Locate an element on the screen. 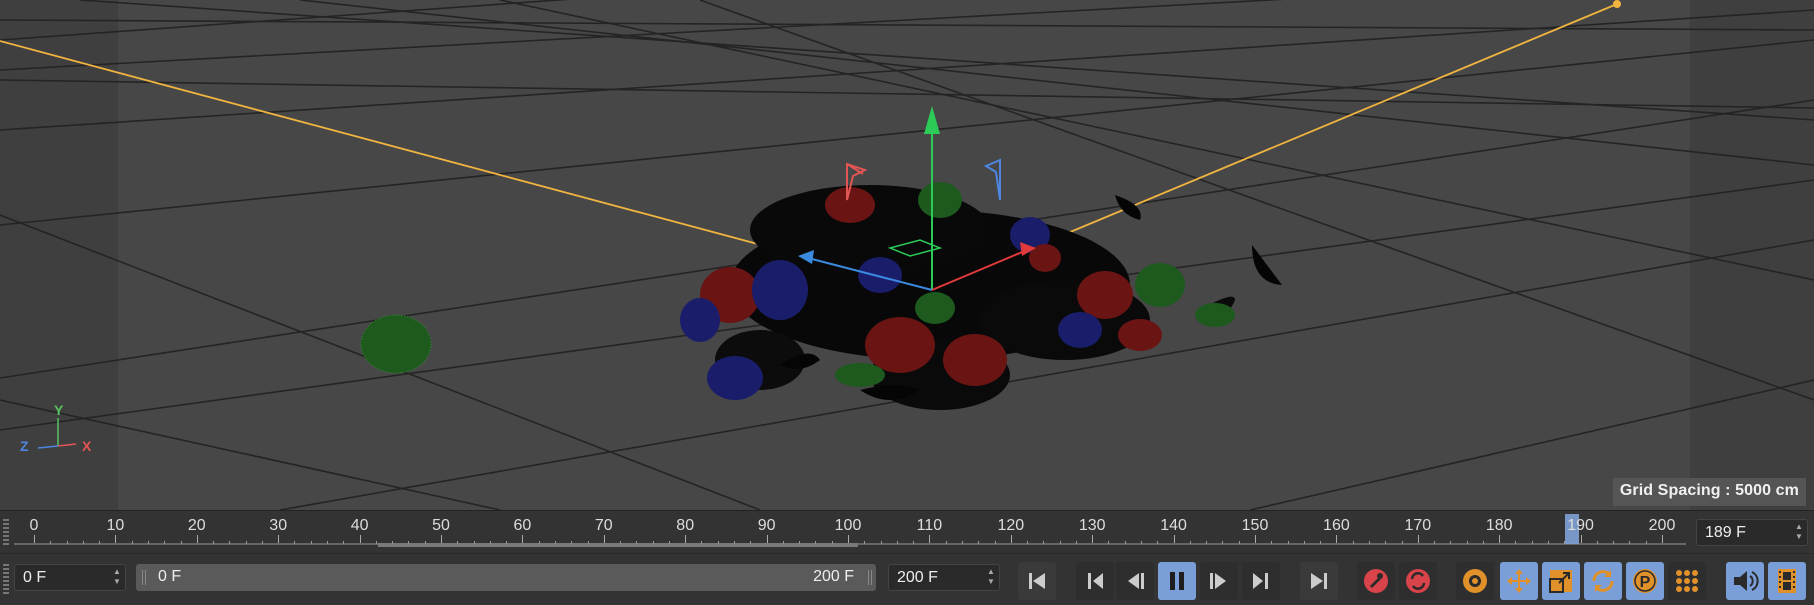  world-axis-indicator: Y Z X is located at coordinates (58, 432).